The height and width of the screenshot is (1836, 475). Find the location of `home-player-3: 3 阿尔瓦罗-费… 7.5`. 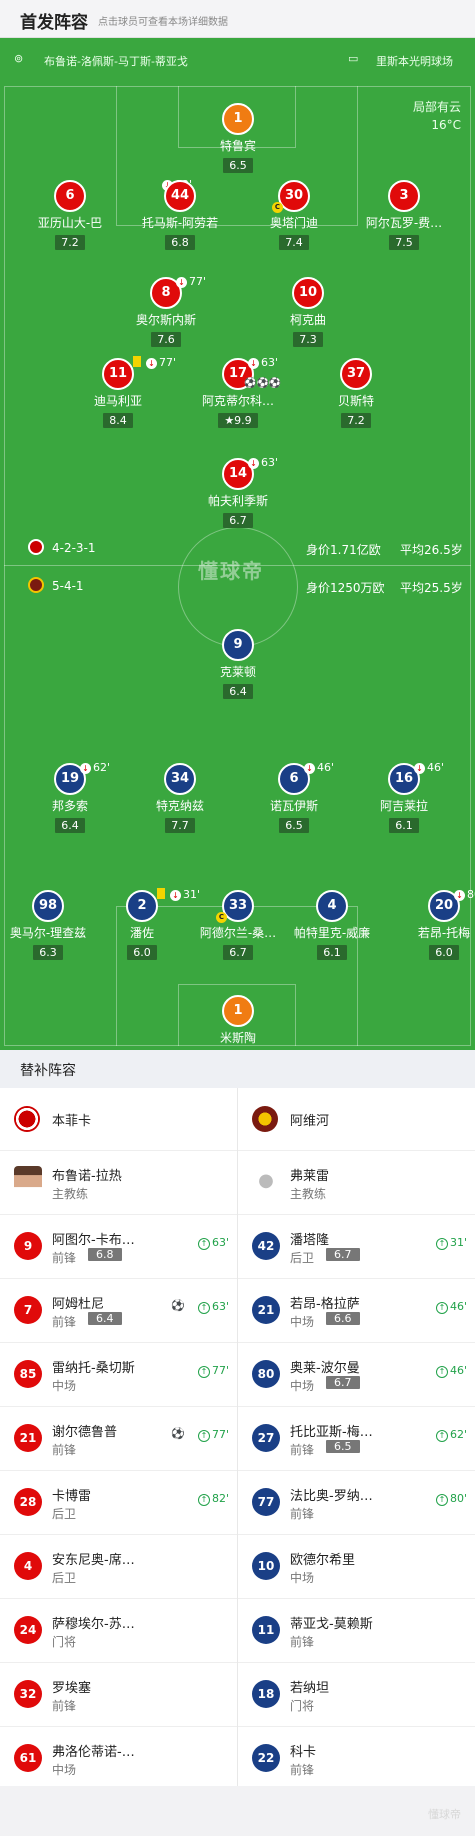

home-player-3: 3 阿尔瓦罗-费… 7.5 is located at coordinates (404, 215).